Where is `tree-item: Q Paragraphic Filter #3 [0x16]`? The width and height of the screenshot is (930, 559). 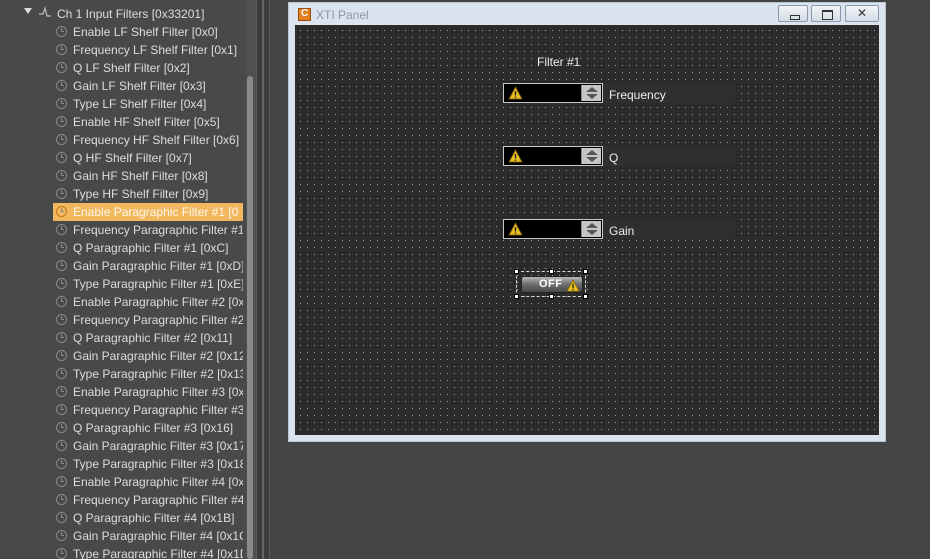 tree-item: Q Paragraphic Filter #3 [0x16] is located at coordinates (148, 428).